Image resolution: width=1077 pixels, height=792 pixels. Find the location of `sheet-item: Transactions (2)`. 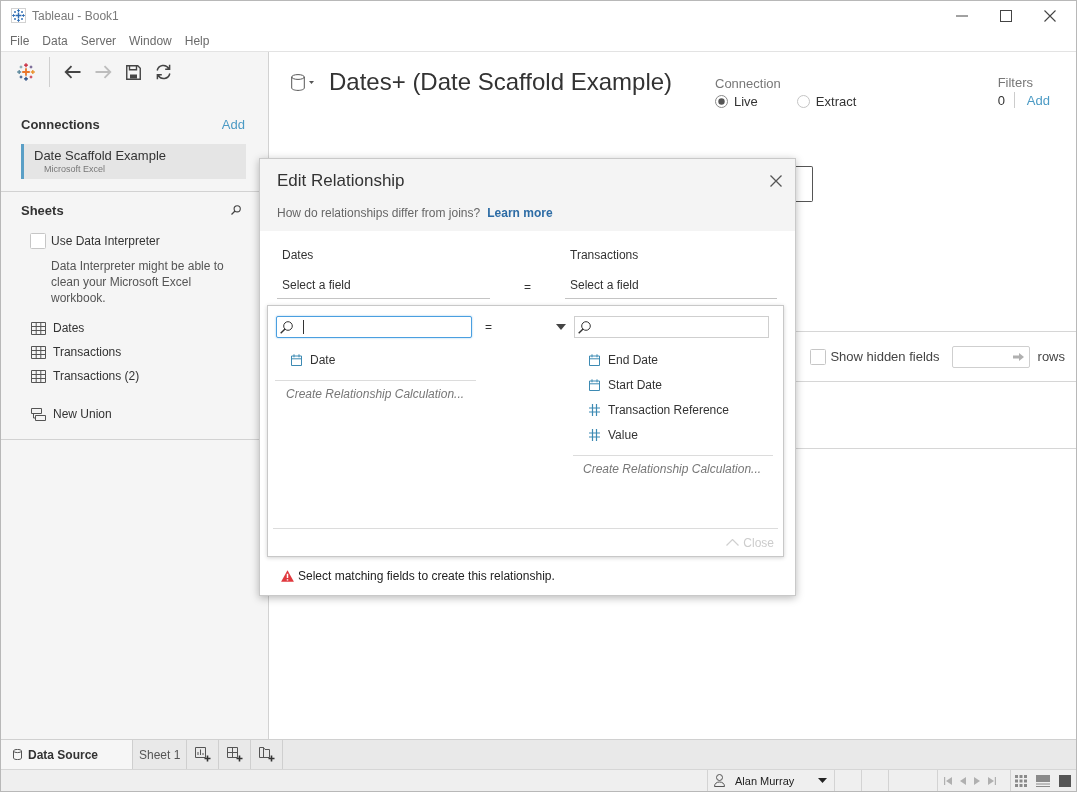

sheet-item: Transactions (2) is located at coordinates (96, 376).